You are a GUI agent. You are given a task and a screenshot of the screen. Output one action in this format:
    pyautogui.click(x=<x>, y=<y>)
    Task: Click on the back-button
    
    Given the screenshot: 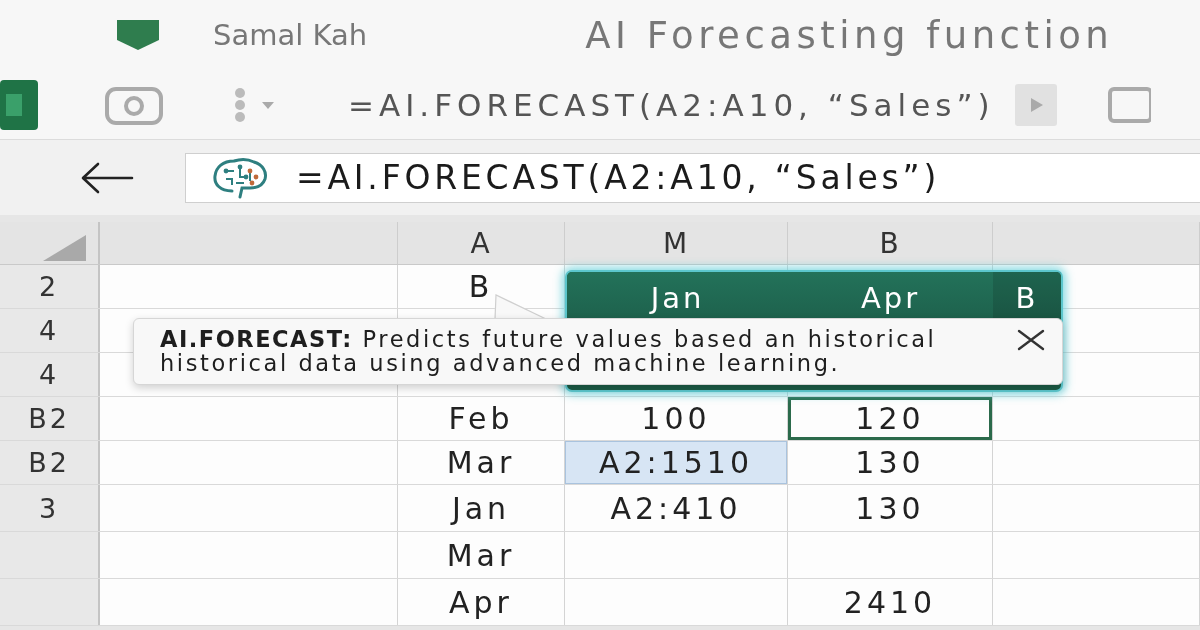 What is the action you would take?
    pyautogui.click(x=107, y=177)
    